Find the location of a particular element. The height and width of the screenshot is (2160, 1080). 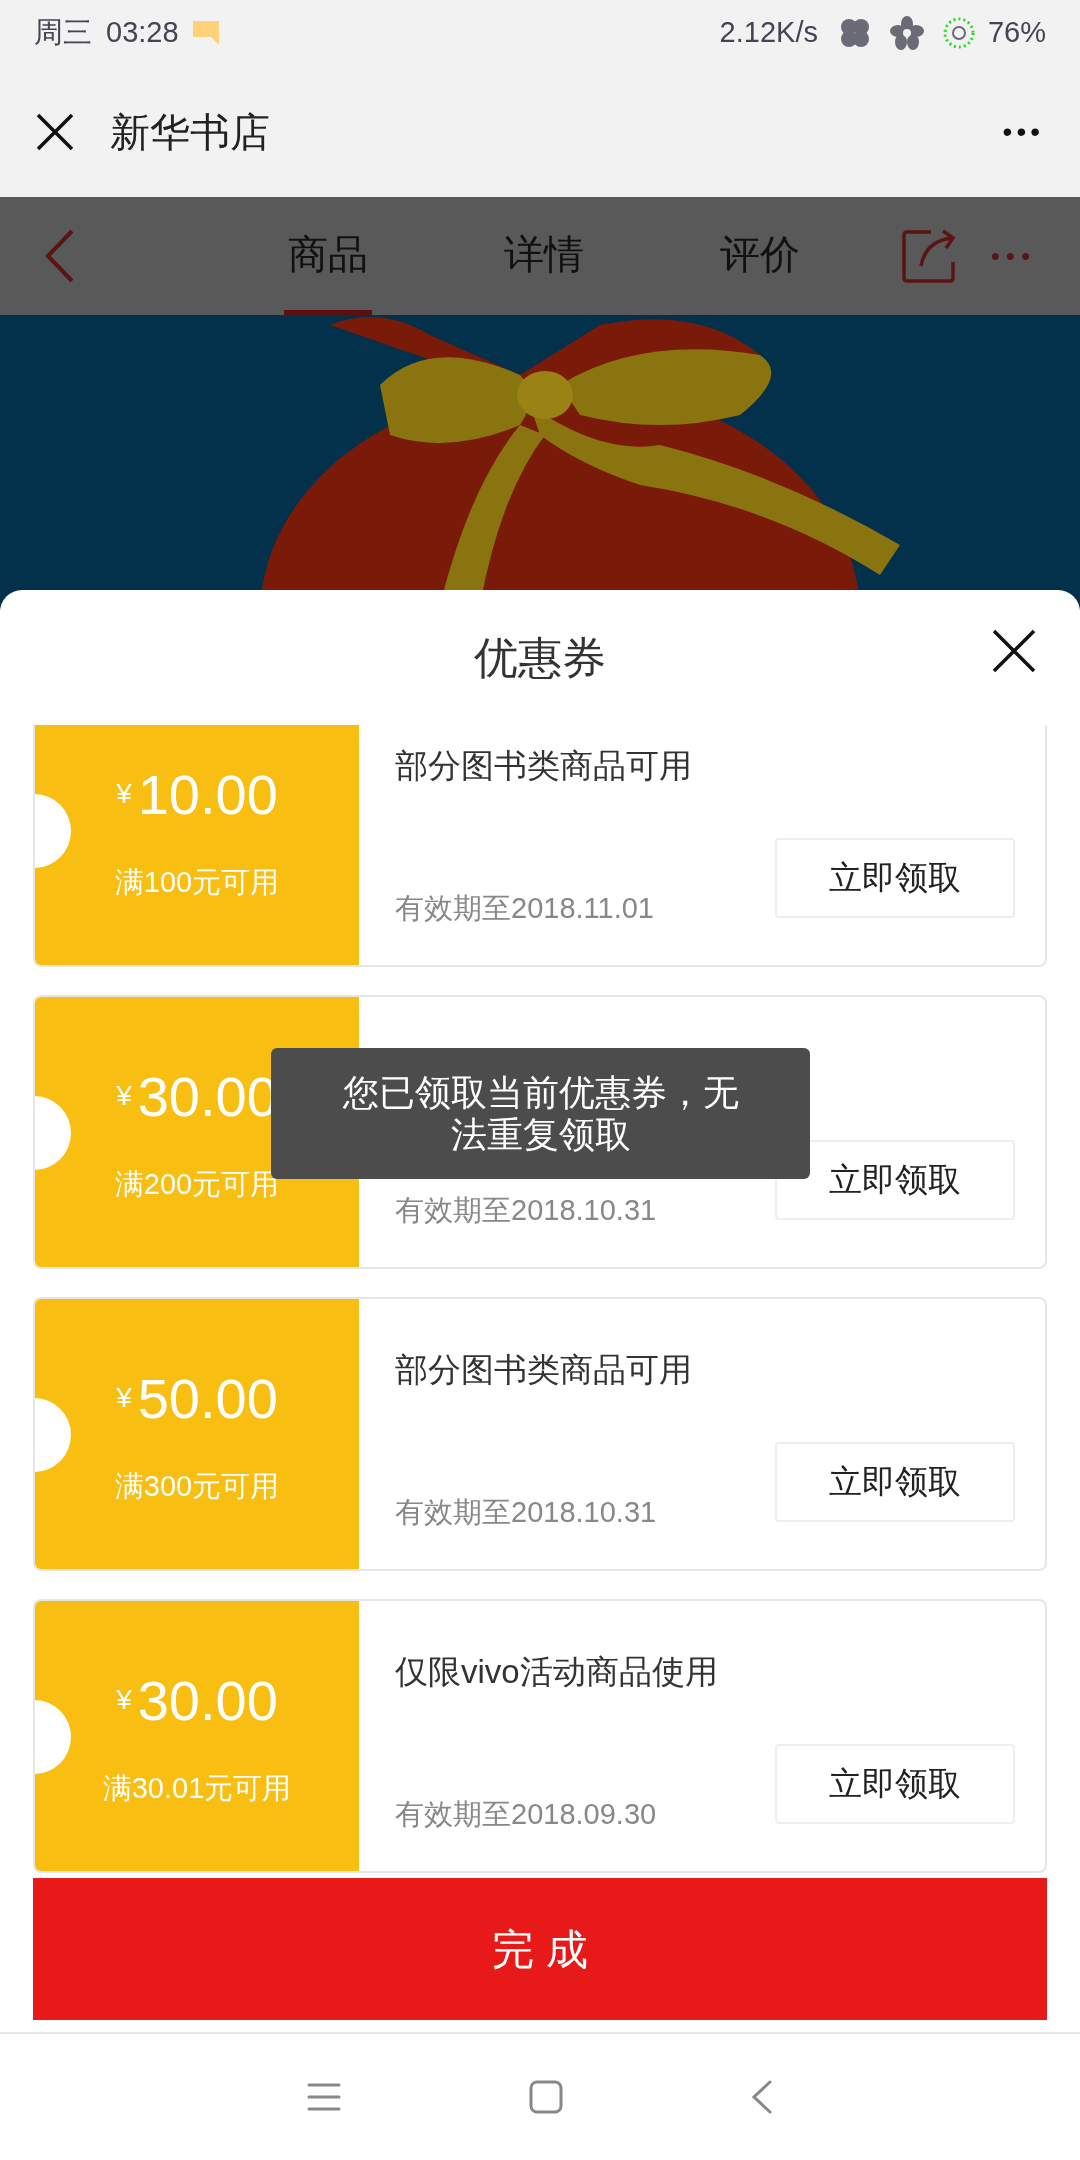

network-speed: 2.12K/s is located at coordinates (768, 33).